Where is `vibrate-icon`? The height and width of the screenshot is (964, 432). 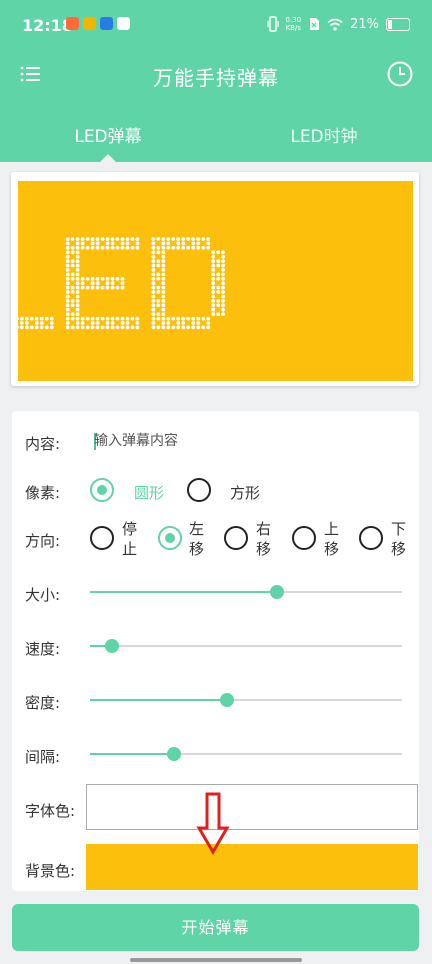
vibrate-icon is located at coordinates (272, 24).